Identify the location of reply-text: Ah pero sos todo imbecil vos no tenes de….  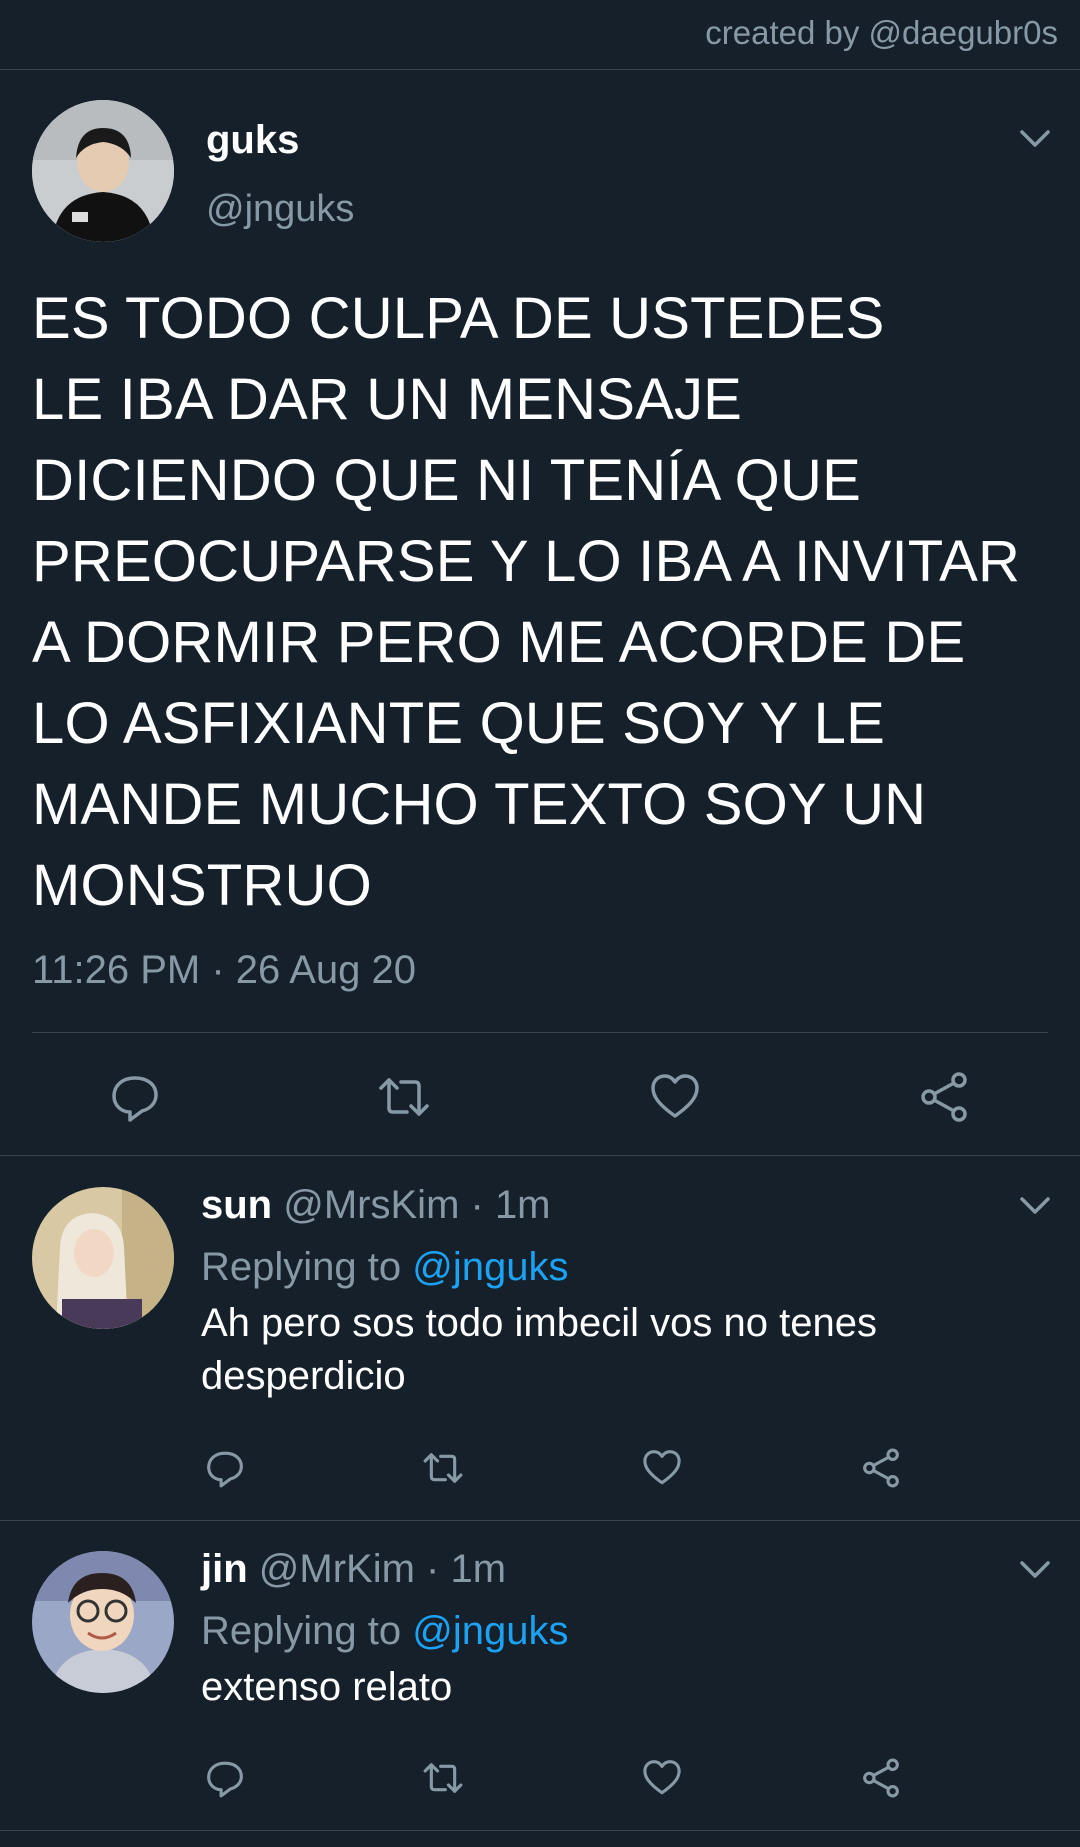
(539, 1349).